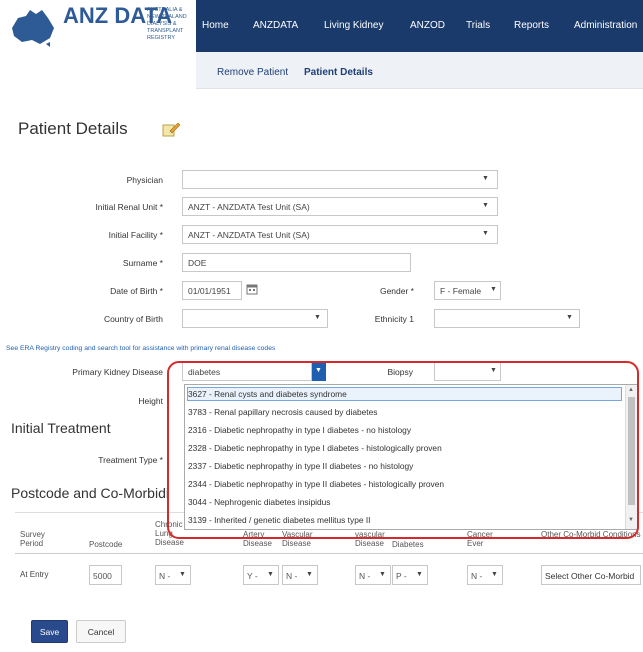 The image size is (643, 652). I want to click on th-postcode: Postcode, so click(106, 544).